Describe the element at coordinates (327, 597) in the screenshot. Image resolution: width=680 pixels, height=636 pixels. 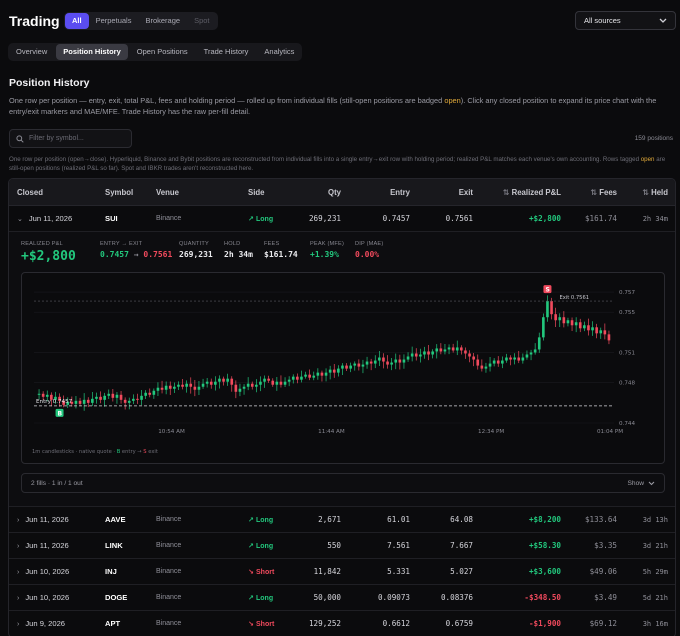
I see `row-qty: 50,000` at that location.